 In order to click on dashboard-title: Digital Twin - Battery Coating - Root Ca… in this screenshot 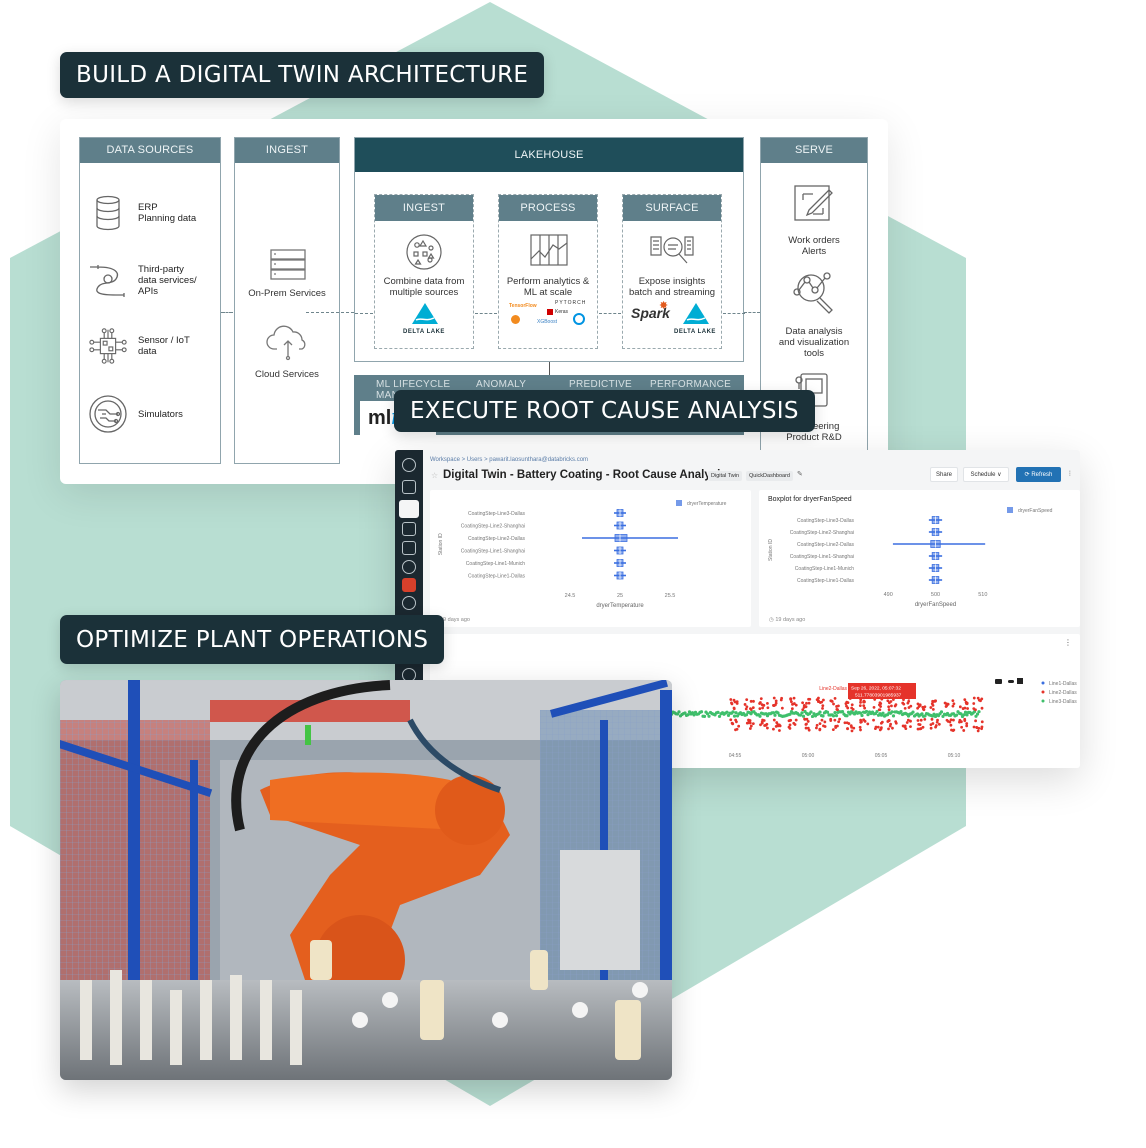, I will do `click(585, 475)`.